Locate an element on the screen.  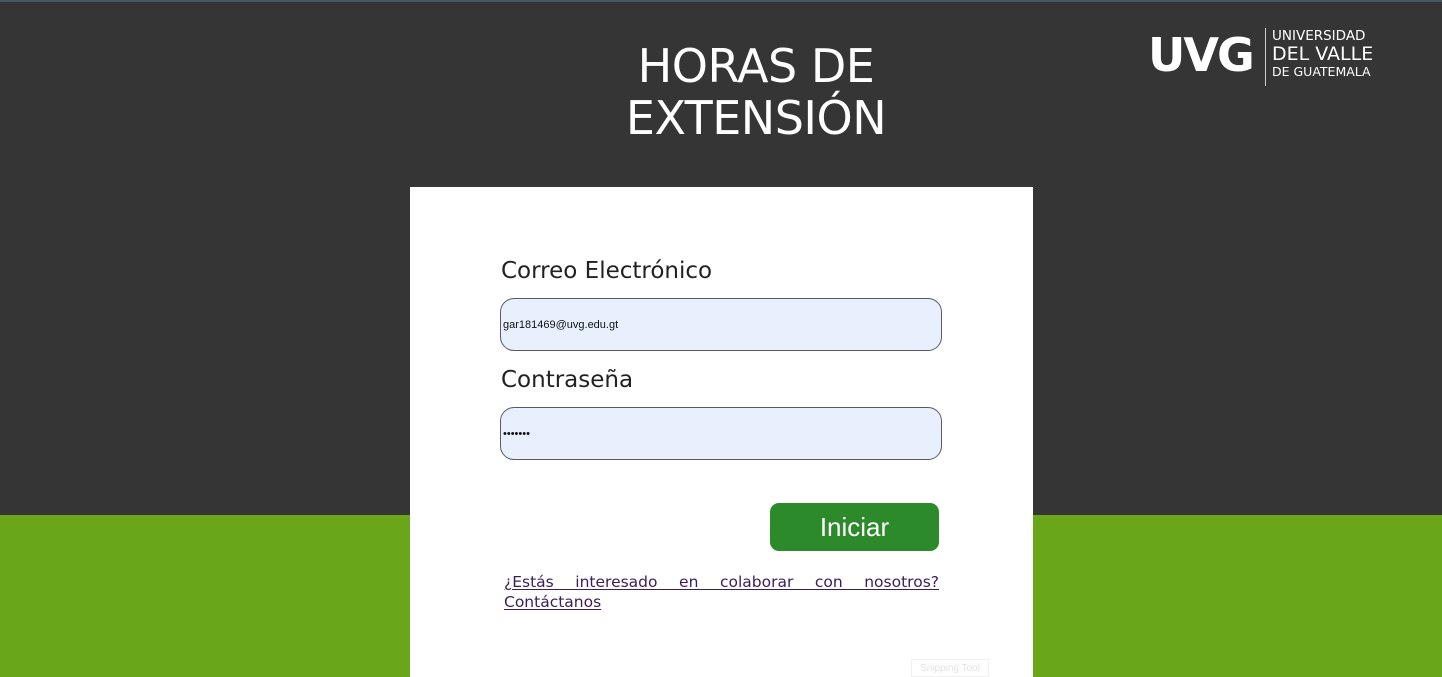
snipping-tool-badge: Snipping Tool is located at coordinates (950, 668).